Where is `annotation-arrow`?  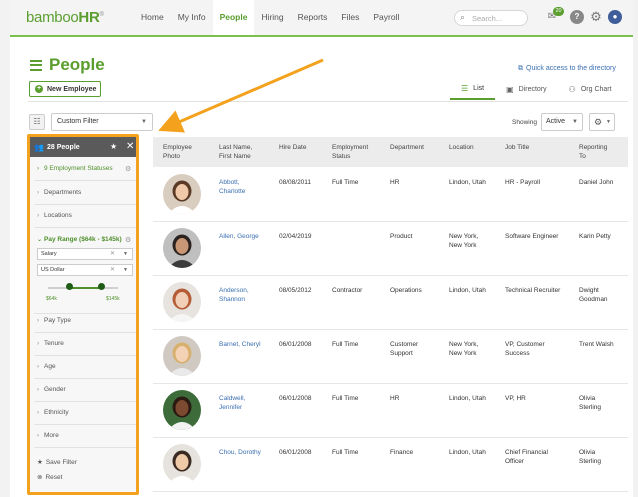 annotation-arrow is located at coordinates (241, 95).